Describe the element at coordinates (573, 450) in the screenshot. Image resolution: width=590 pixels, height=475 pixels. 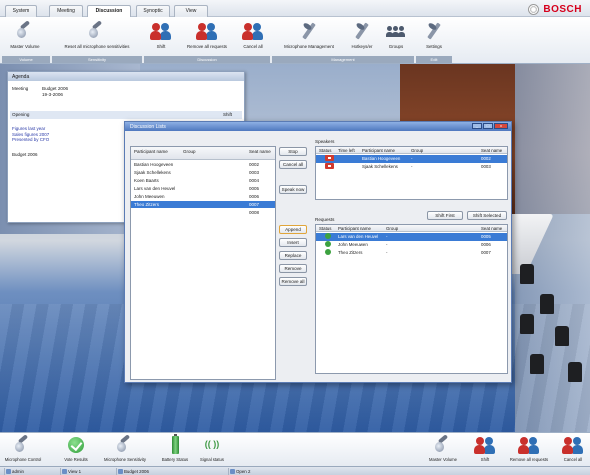
I see `cancel-all-bottom-button: Cancel all` at that location.